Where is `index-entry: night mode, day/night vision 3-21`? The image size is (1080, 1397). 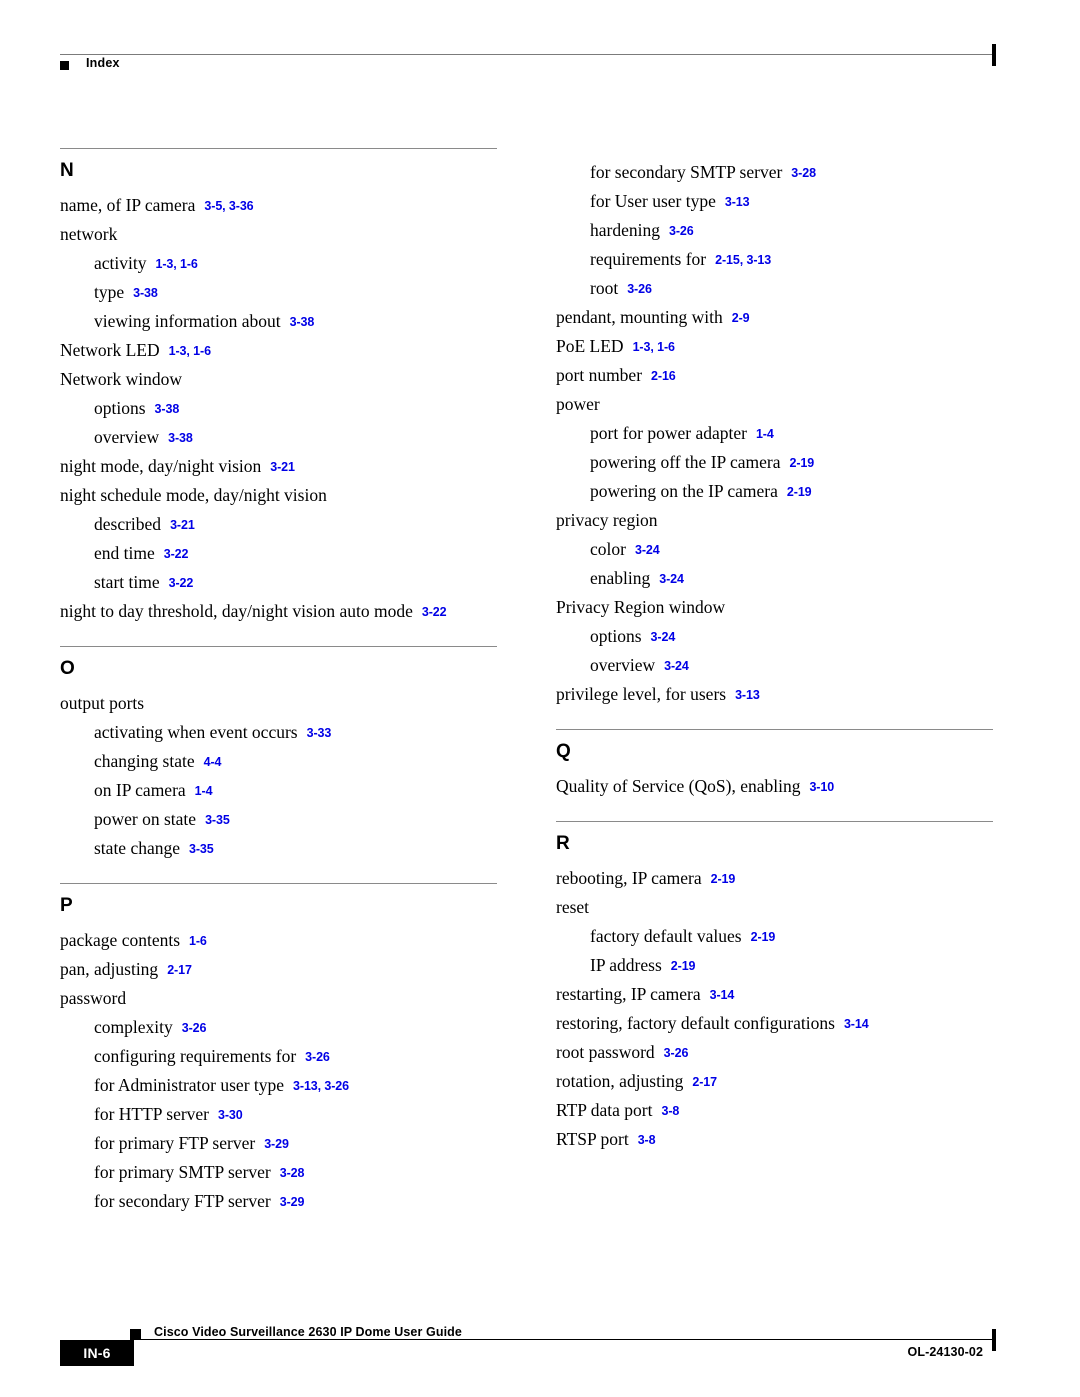
index-entry: night mode, day/night vision 3-21 is located at coordinates (278, 465).